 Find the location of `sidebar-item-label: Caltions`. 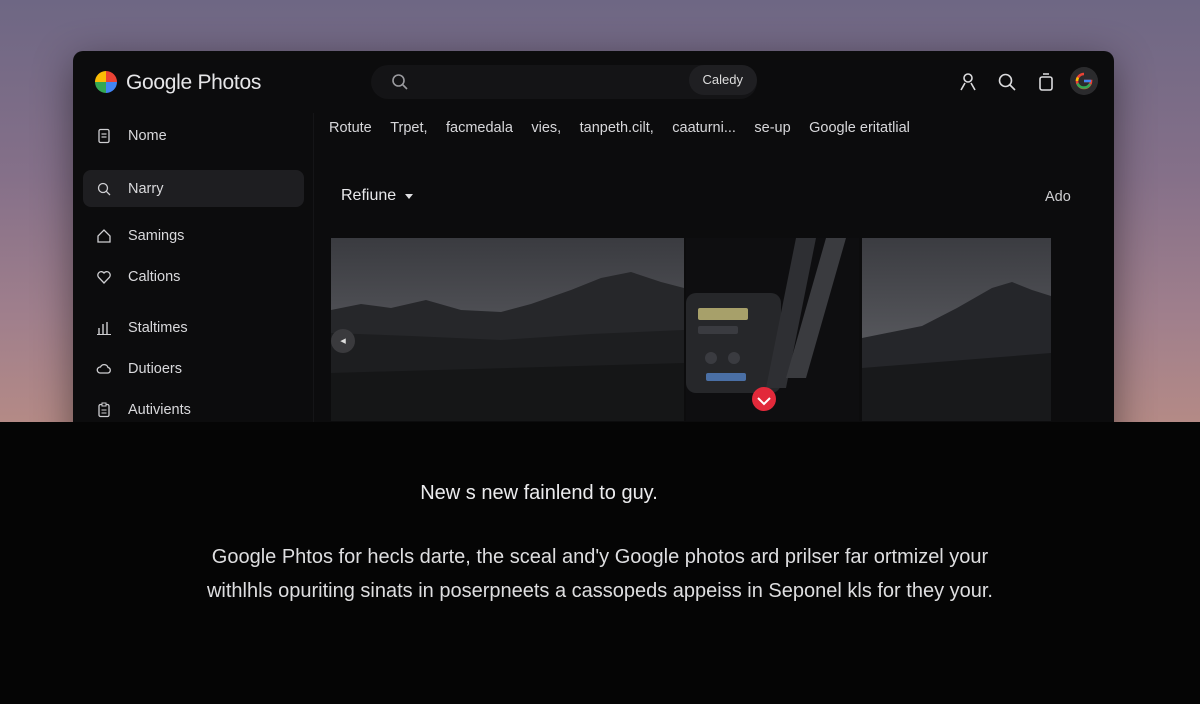

sidebar-item-label: Caltions is located at coordinates (154, 276).